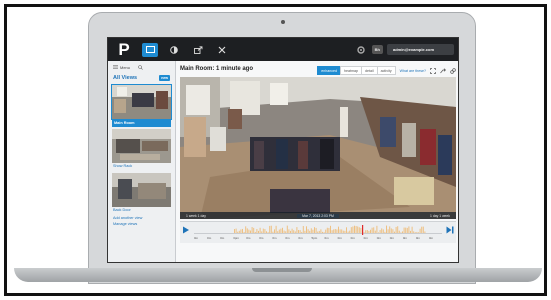 The image size is (551, 300). I want to click on gear-icon, so click(361, 50).